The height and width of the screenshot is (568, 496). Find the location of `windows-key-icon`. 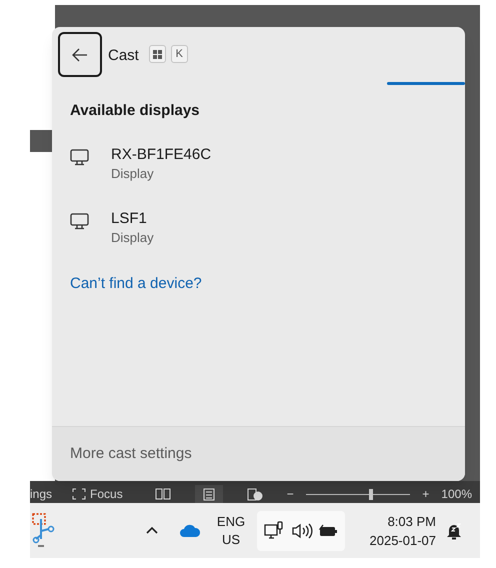

windows-key-icon is located at coordinates (157, 54).